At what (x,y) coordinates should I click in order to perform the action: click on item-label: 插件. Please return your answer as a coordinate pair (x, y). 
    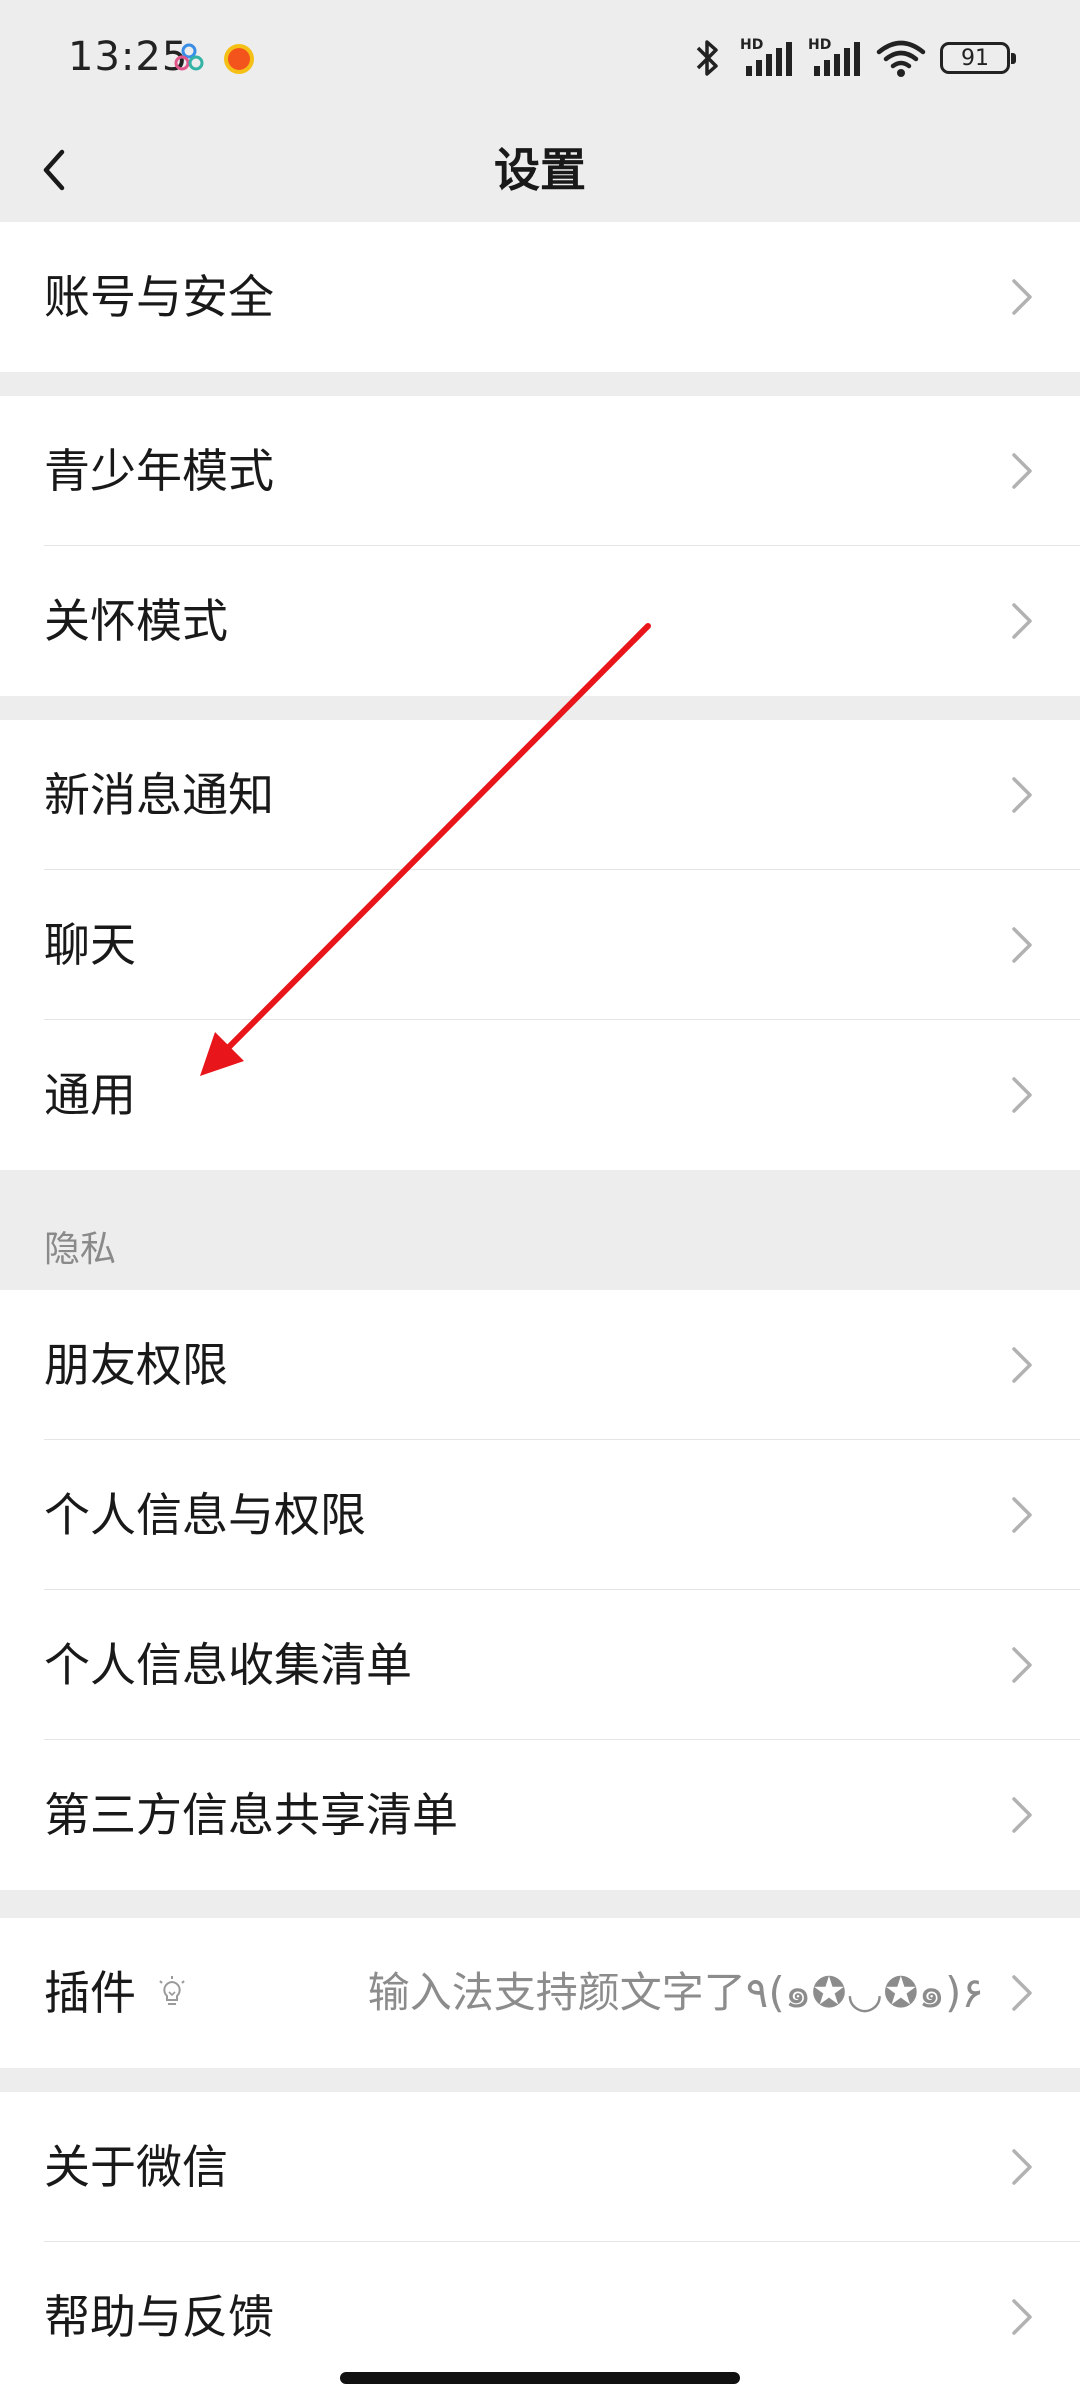
    Looking at the image, I should click on (90, 1993).